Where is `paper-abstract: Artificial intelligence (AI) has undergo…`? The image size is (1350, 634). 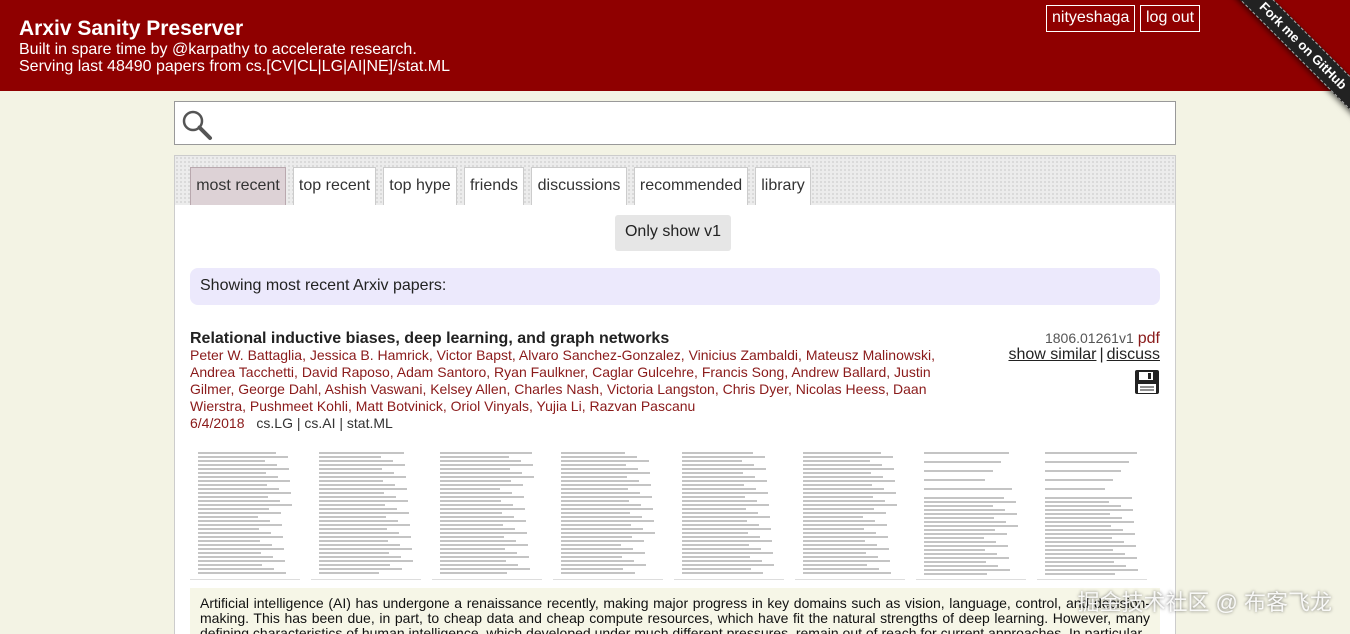 paper-abstract: Artificial intelligence (AI) has undergo… is located at coordinates (675, 611).